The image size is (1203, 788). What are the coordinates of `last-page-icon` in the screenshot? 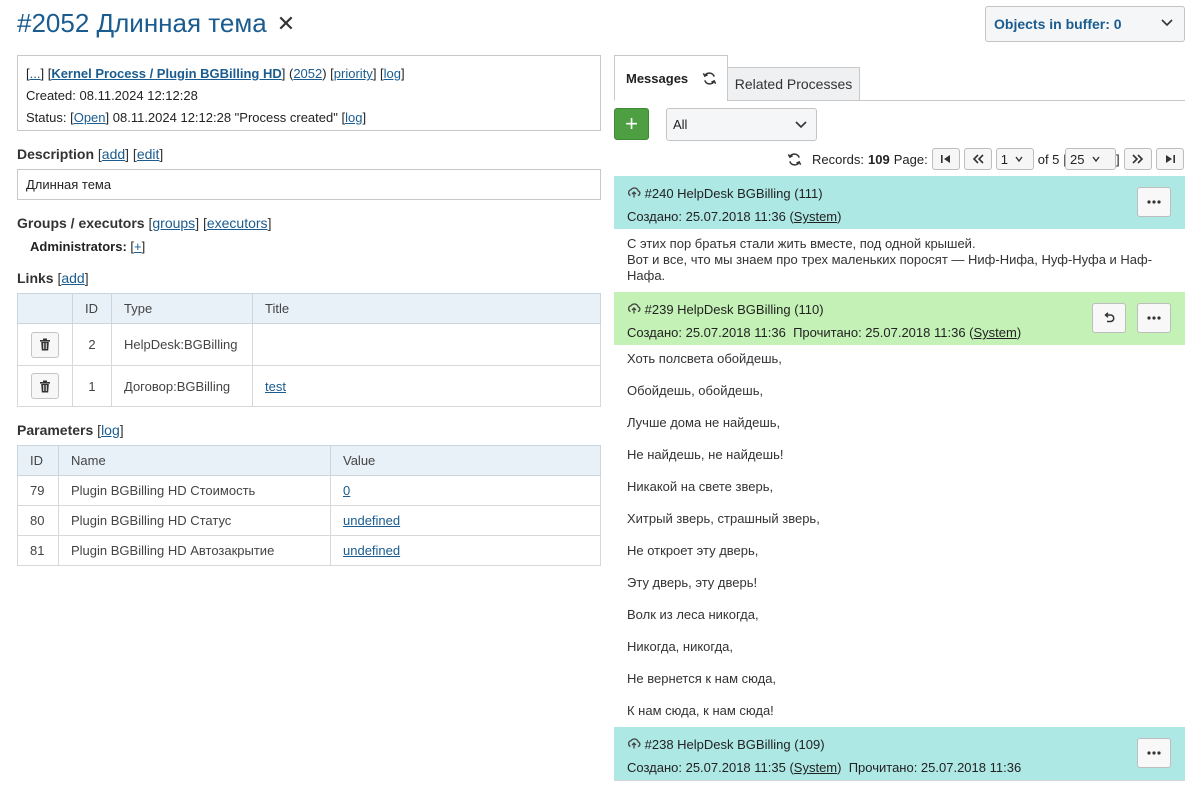 It's located at (1170, 159).